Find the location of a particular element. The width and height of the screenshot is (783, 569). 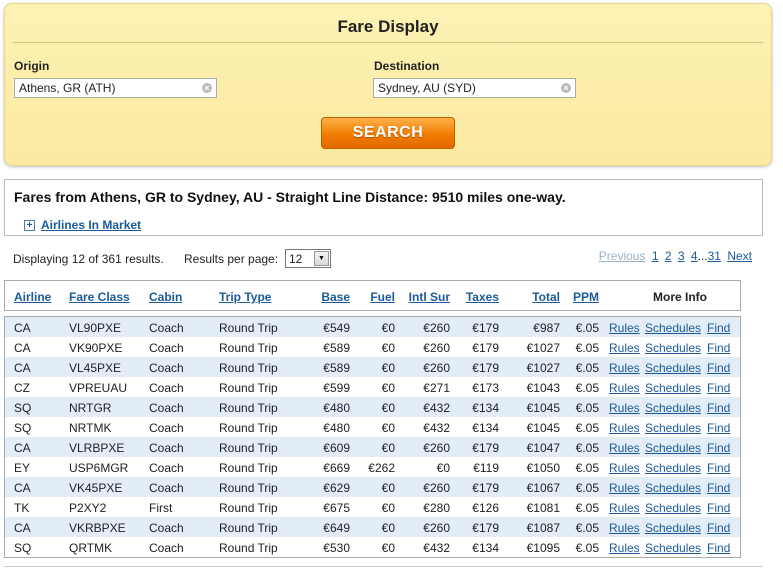

cell-fare-class: USP6MGR is located at coordinates (99, 468).